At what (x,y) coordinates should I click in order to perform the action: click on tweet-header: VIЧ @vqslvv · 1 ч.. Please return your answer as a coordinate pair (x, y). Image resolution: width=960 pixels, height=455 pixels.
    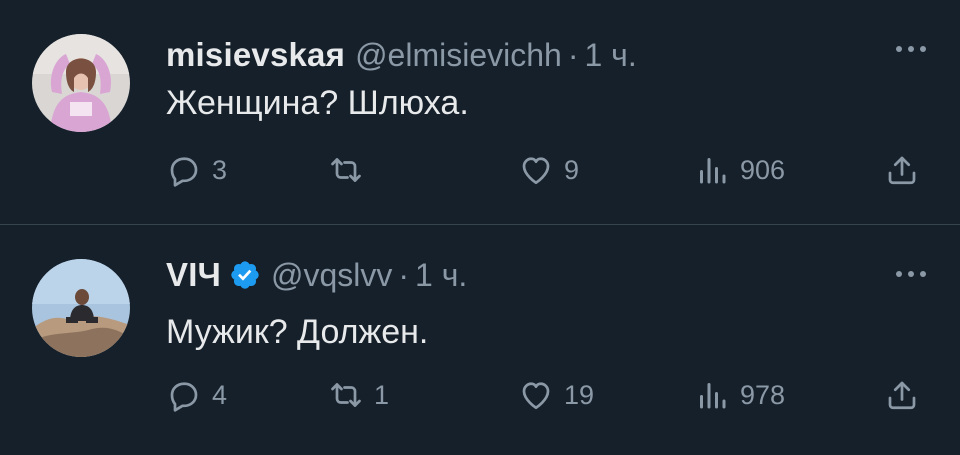
    Looking at the image, I should click on (316, 275).